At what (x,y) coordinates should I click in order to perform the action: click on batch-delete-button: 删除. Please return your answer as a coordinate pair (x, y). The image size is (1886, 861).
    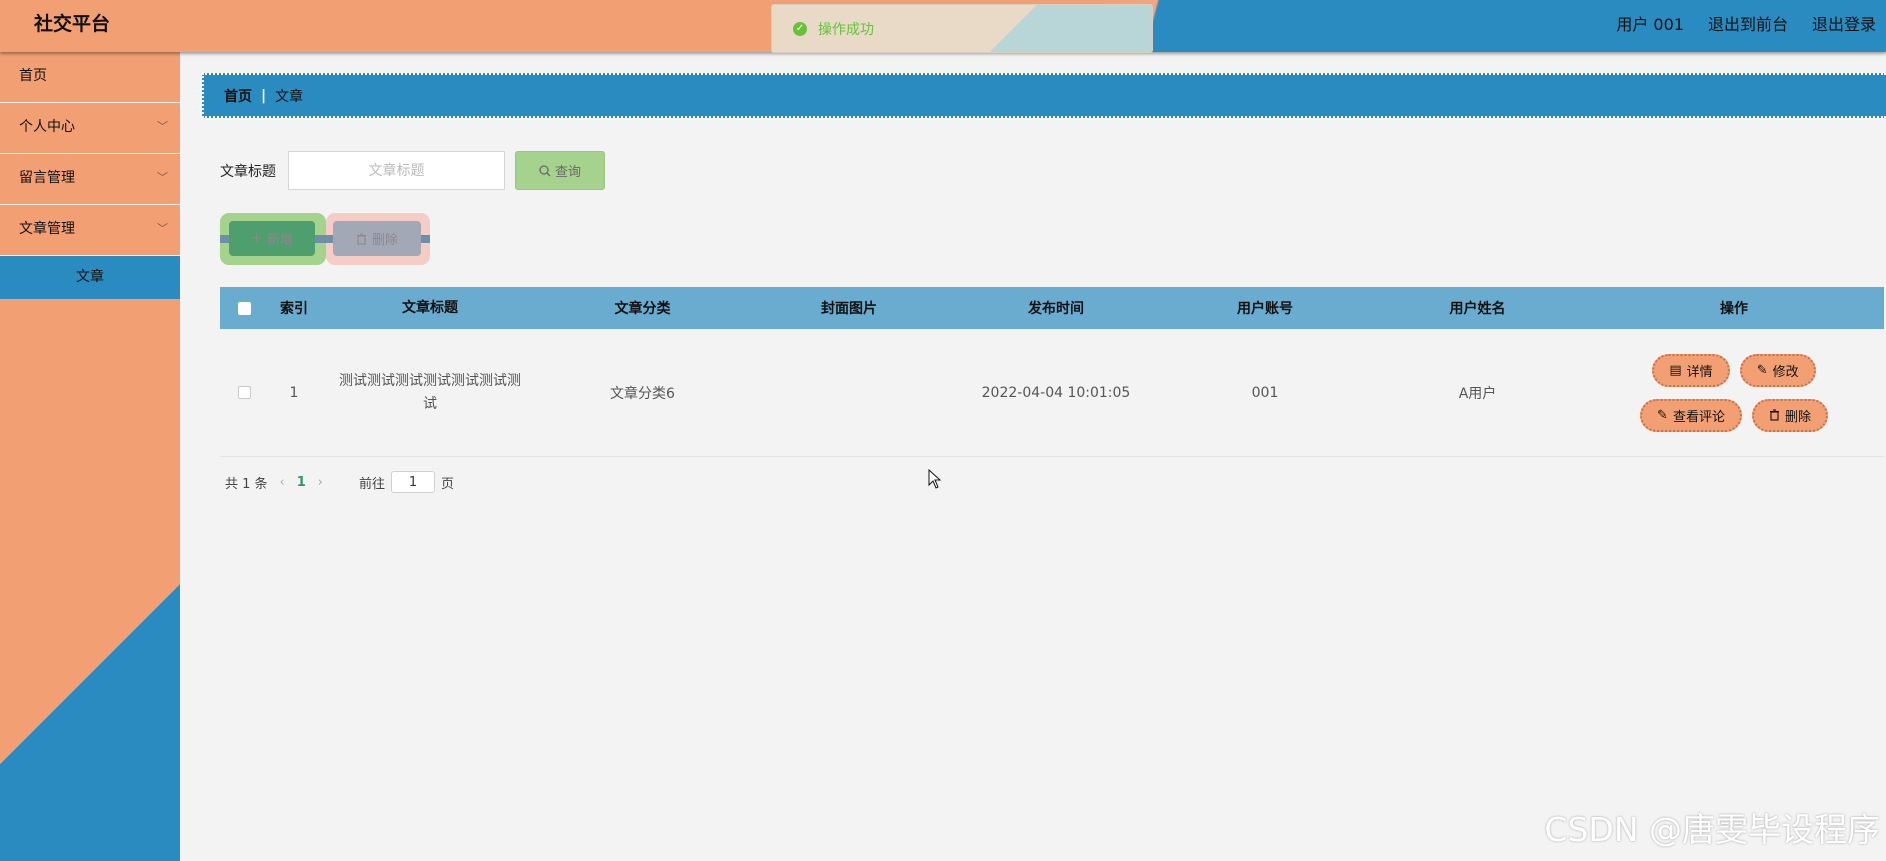
    Looking at the image, I should click on (377, 238).